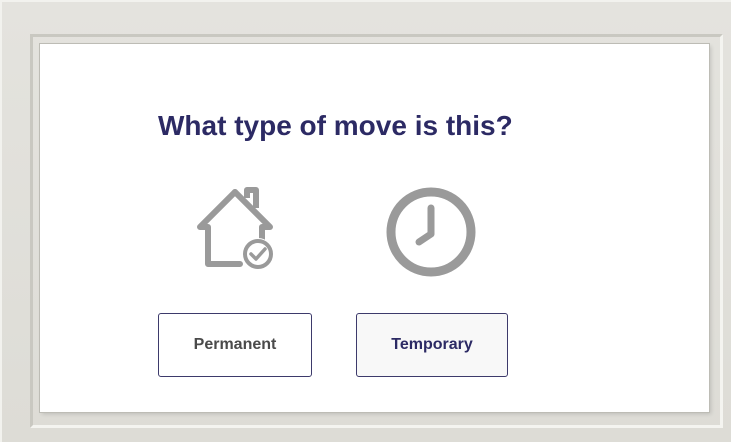 The image size is (731, 442). Describe the element at coordinates (431, 232) in the screenshot. I see `clock-icon` at that location.